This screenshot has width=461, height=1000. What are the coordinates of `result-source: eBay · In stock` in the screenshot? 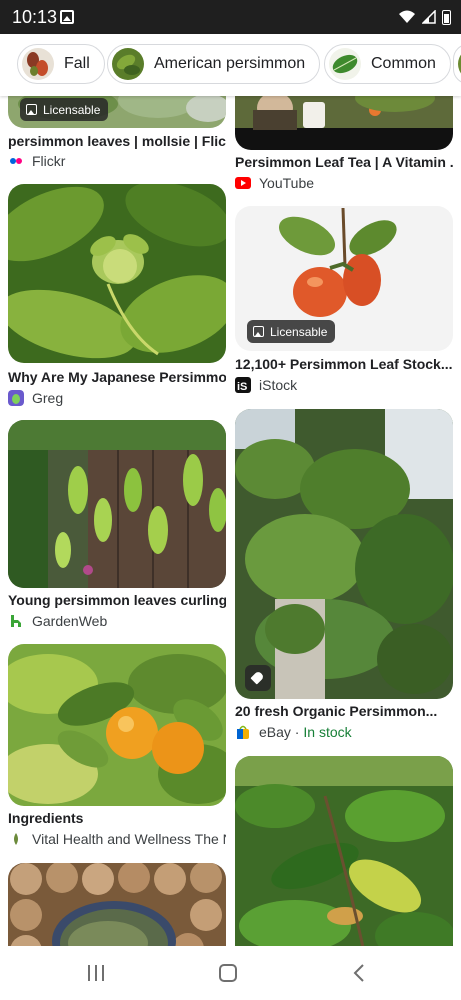 It's located at (344, 732).